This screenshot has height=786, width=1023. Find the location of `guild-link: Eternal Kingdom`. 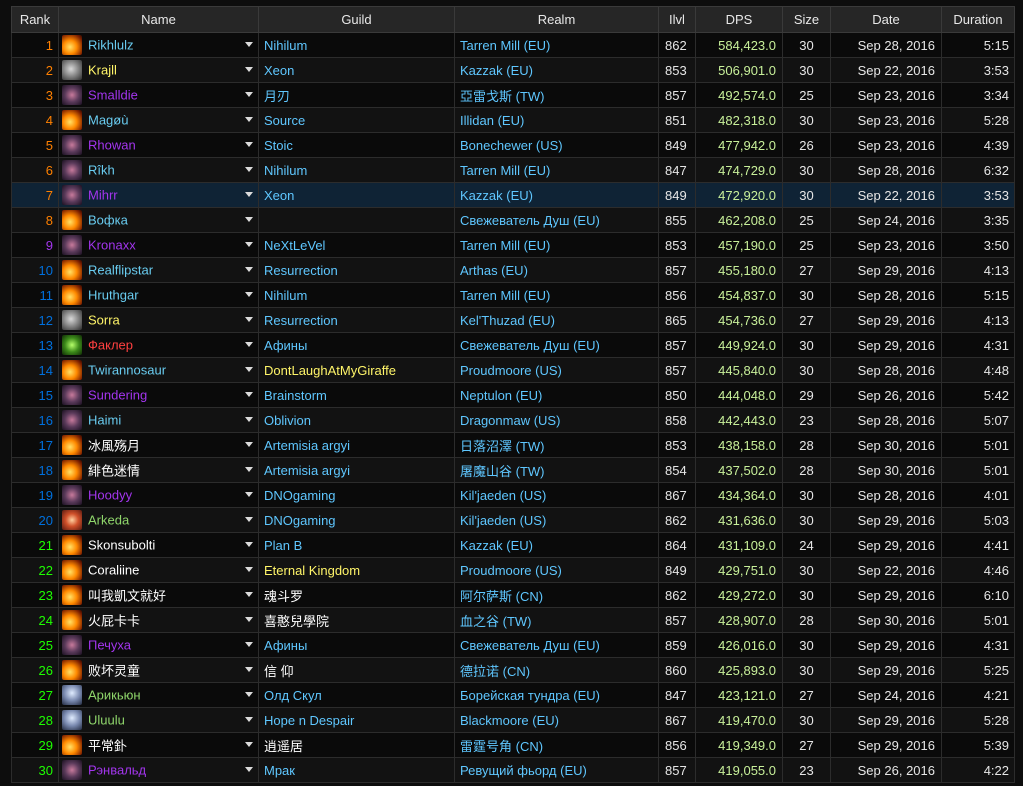

guild-link: Eternal Kingdom is located at coordinates (356, 570).